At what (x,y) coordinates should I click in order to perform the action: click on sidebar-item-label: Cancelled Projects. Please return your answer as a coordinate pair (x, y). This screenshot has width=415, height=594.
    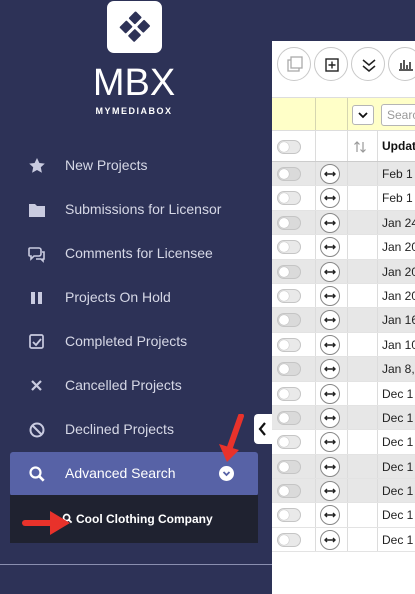
    Looking at the image, I should click on (123, 385).